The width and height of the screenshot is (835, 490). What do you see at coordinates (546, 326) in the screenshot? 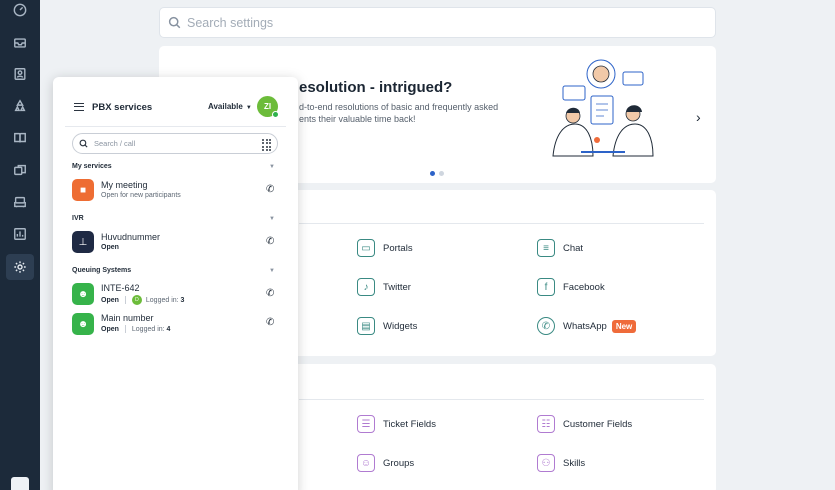
I see `whatsapp-icon: ✆` at bounding box center [546, 326].